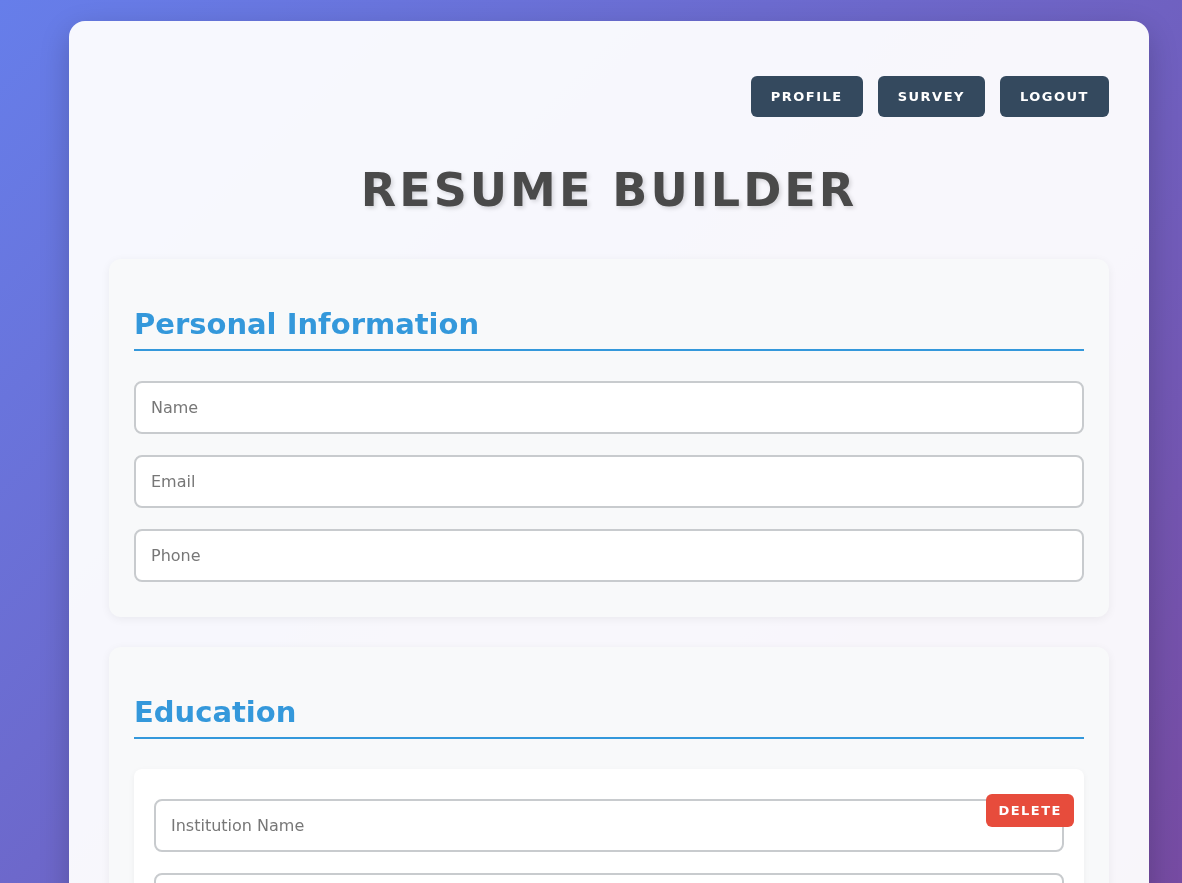 Image resolution: width=1182 pixels, height=883 pixels. Describe the element at coordinates (609, 481) in the screenshot. I see `input-field: Email` at that location.